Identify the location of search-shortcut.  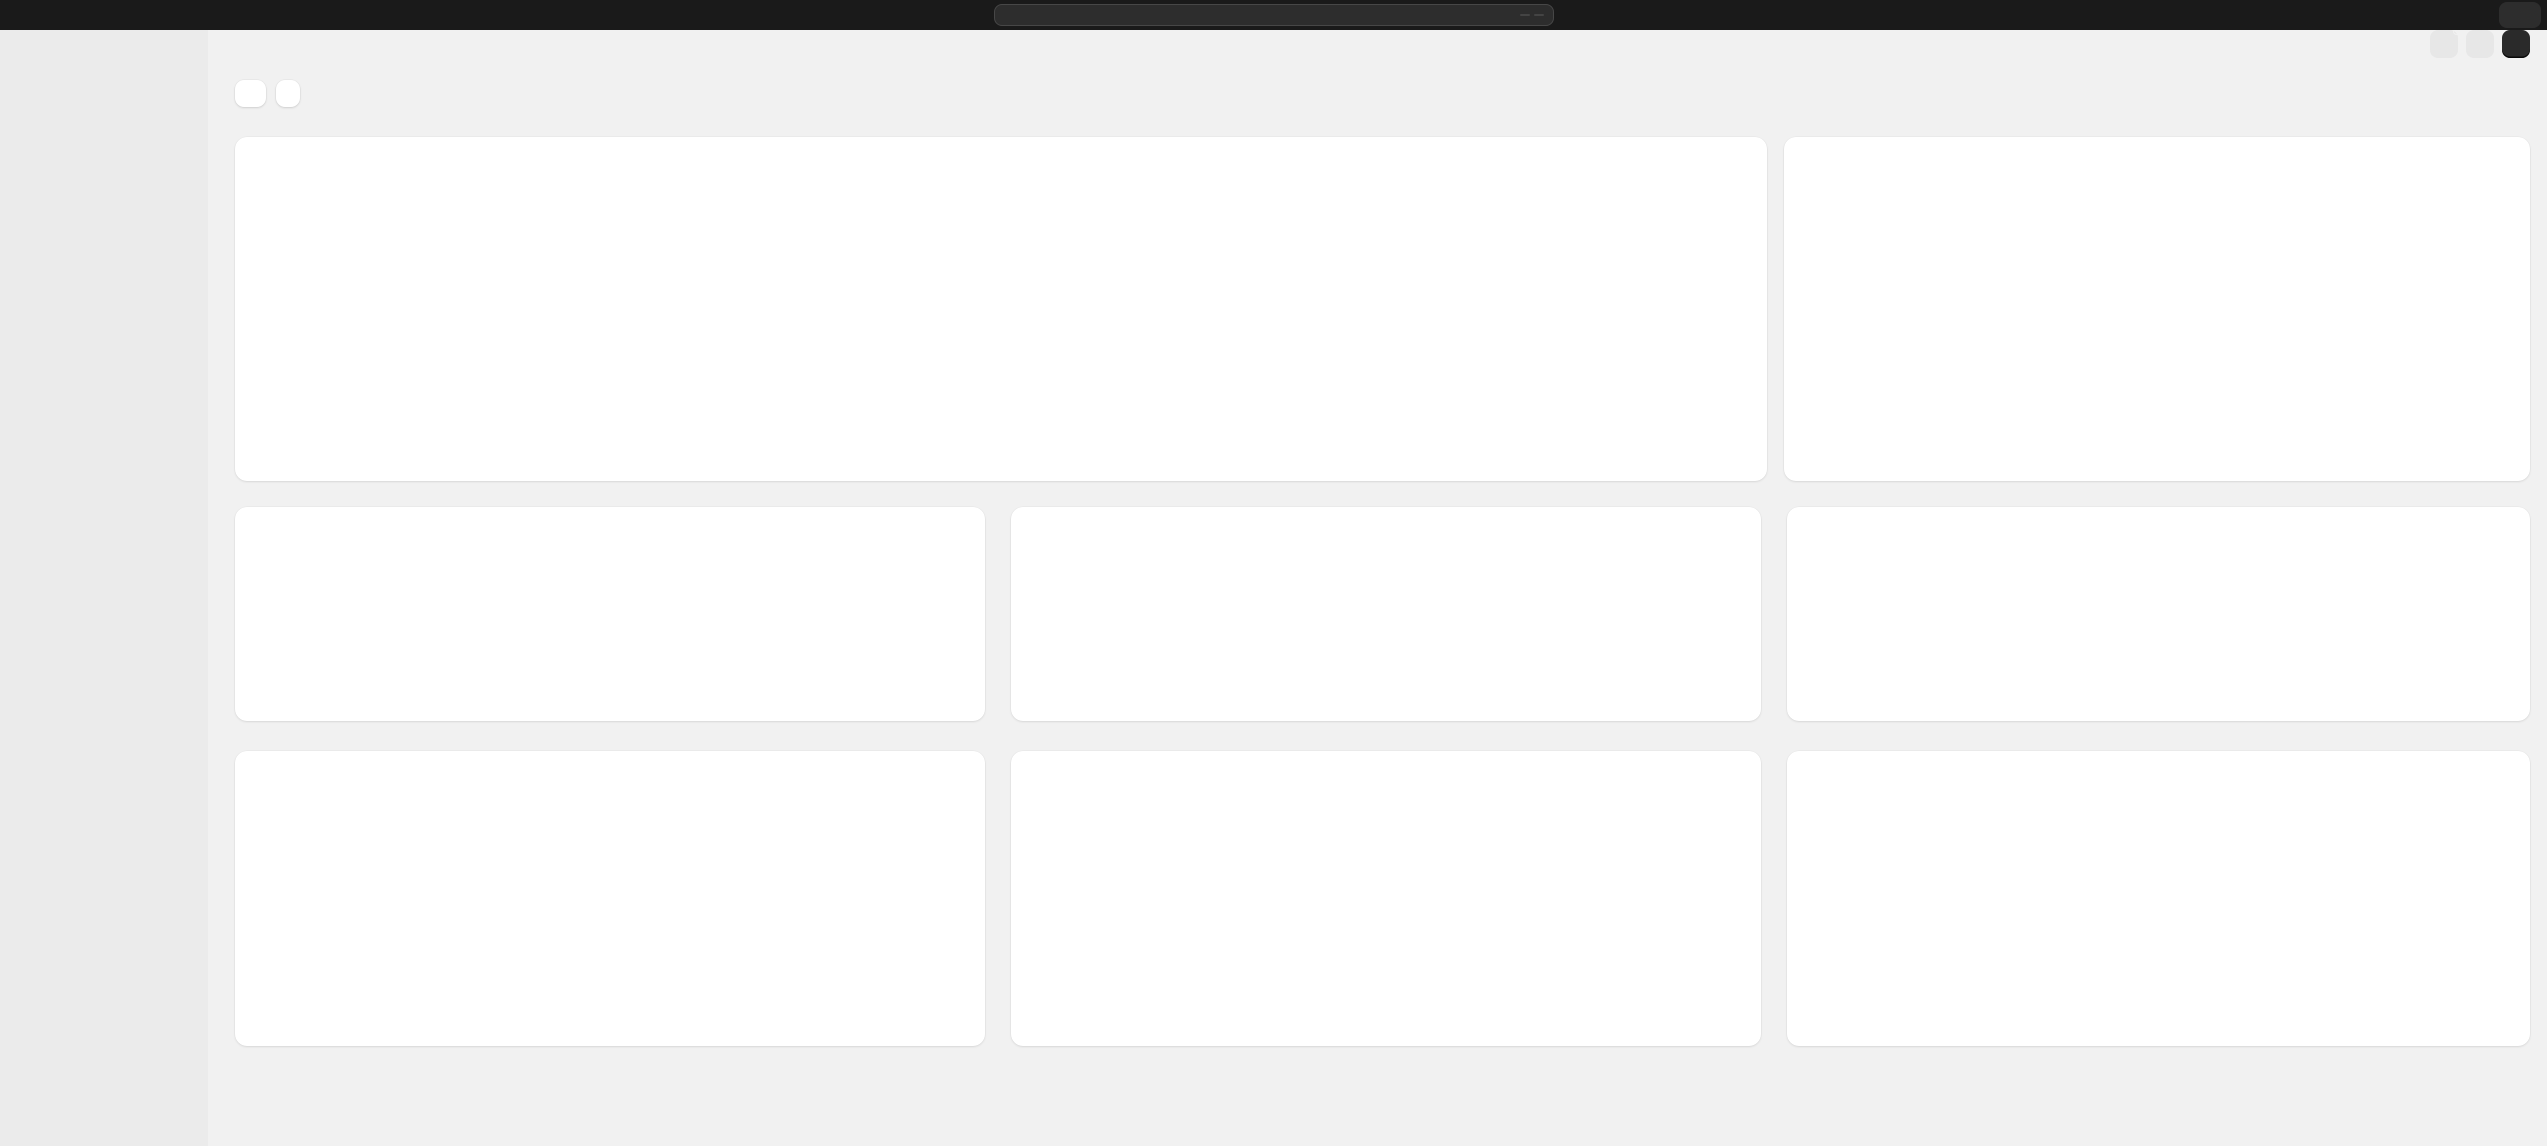
(1531, 15).